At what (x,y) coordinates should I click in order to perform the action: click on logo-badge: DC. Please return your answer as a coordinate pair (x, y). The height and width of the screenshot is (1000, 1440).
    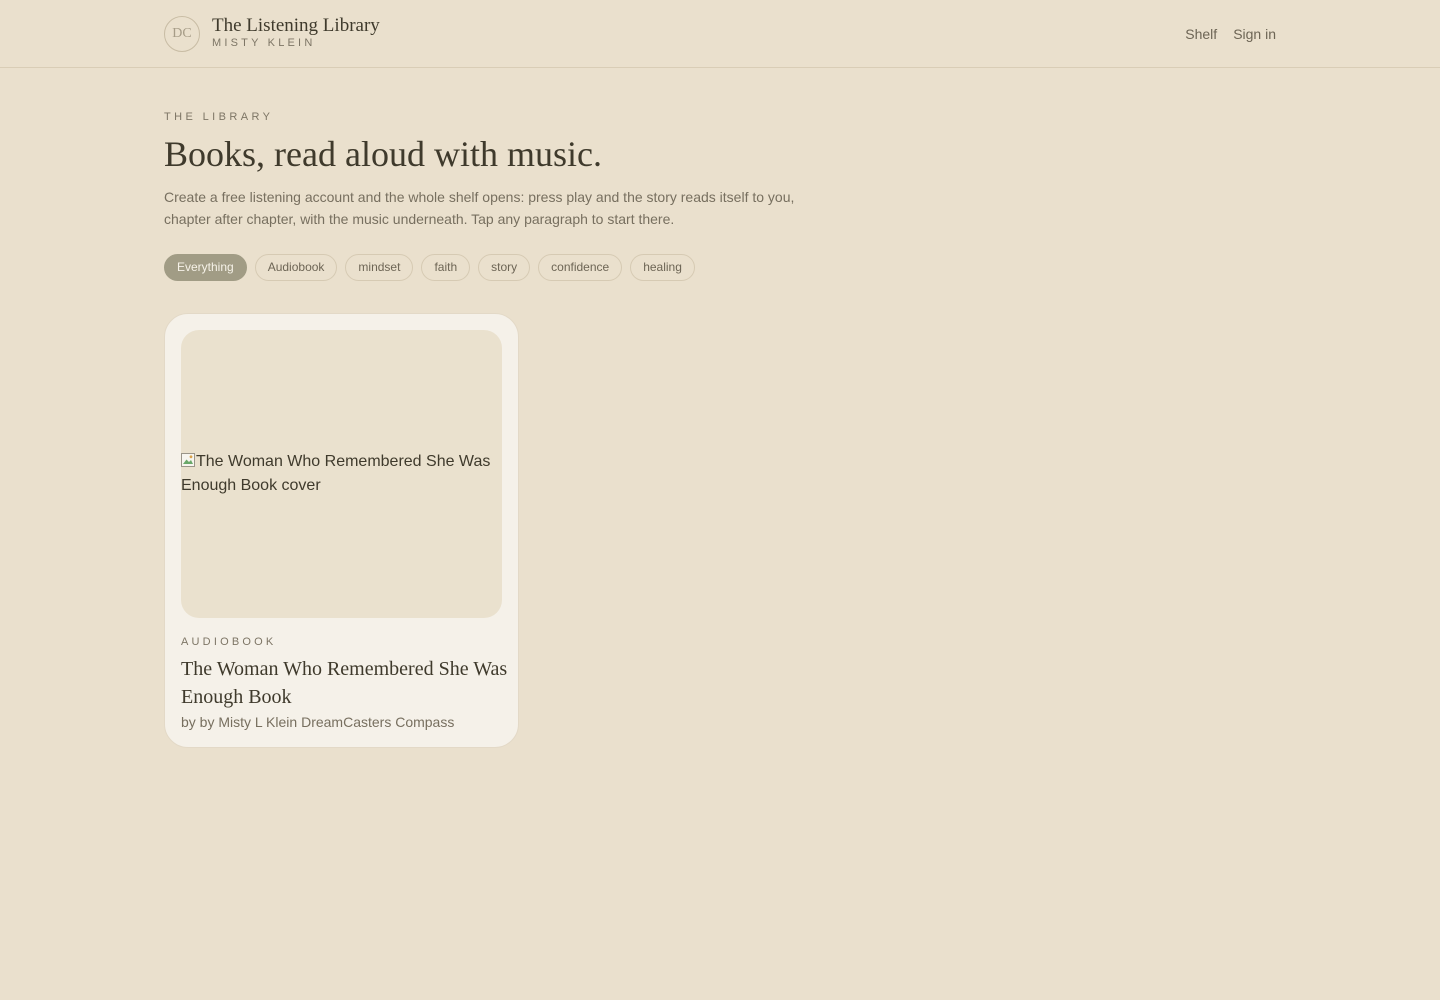
    Looking at the image, I should click on (182, 34).